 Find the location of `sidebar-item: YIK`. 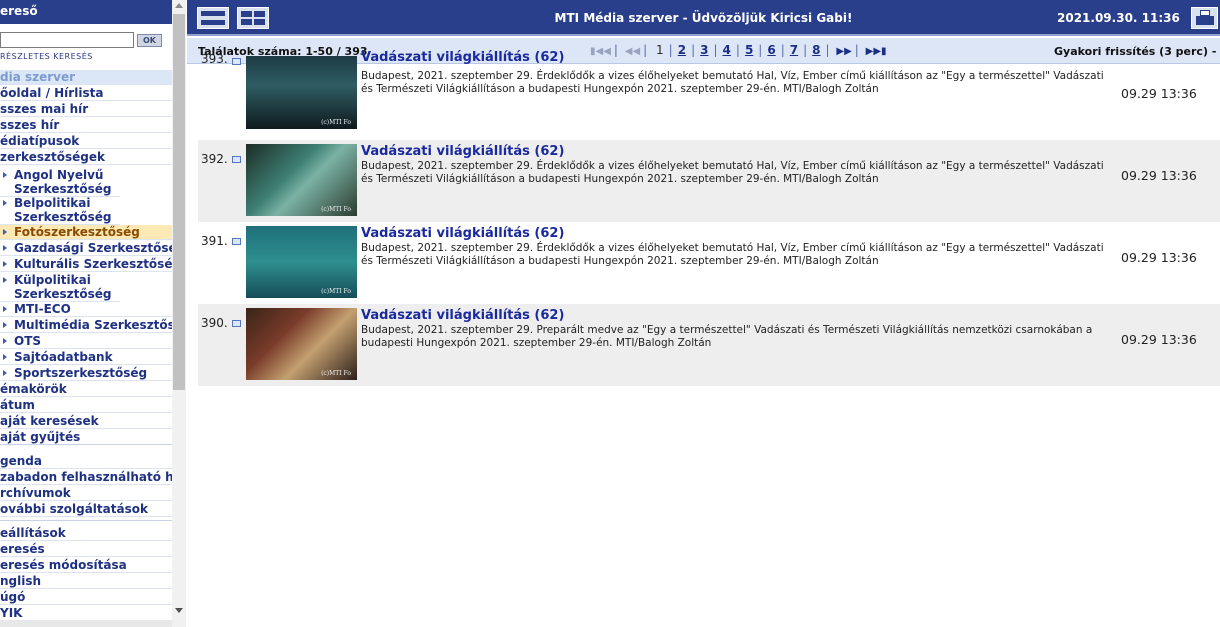

sidebar-item: YIK is located at coordinates (86, 613).